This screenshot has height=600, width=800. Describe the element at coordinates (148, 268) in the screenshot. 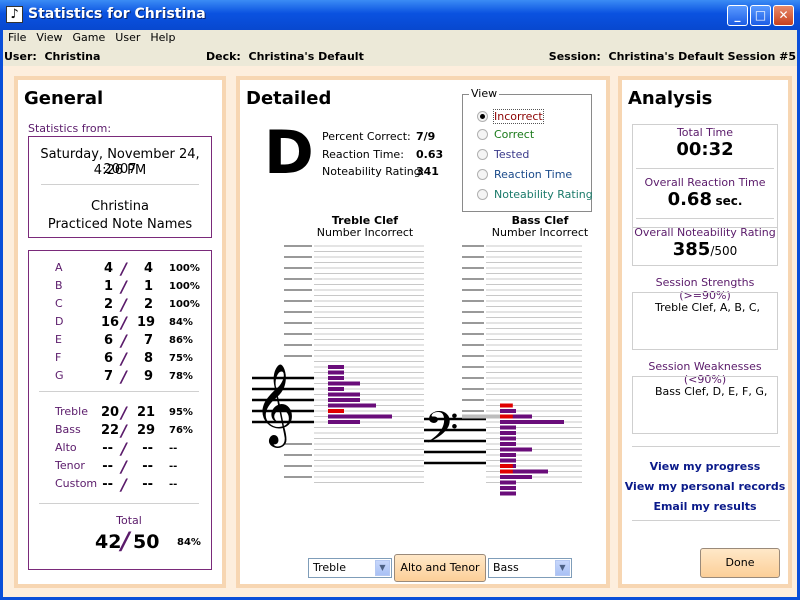

I see `note-total: 4` at that location.